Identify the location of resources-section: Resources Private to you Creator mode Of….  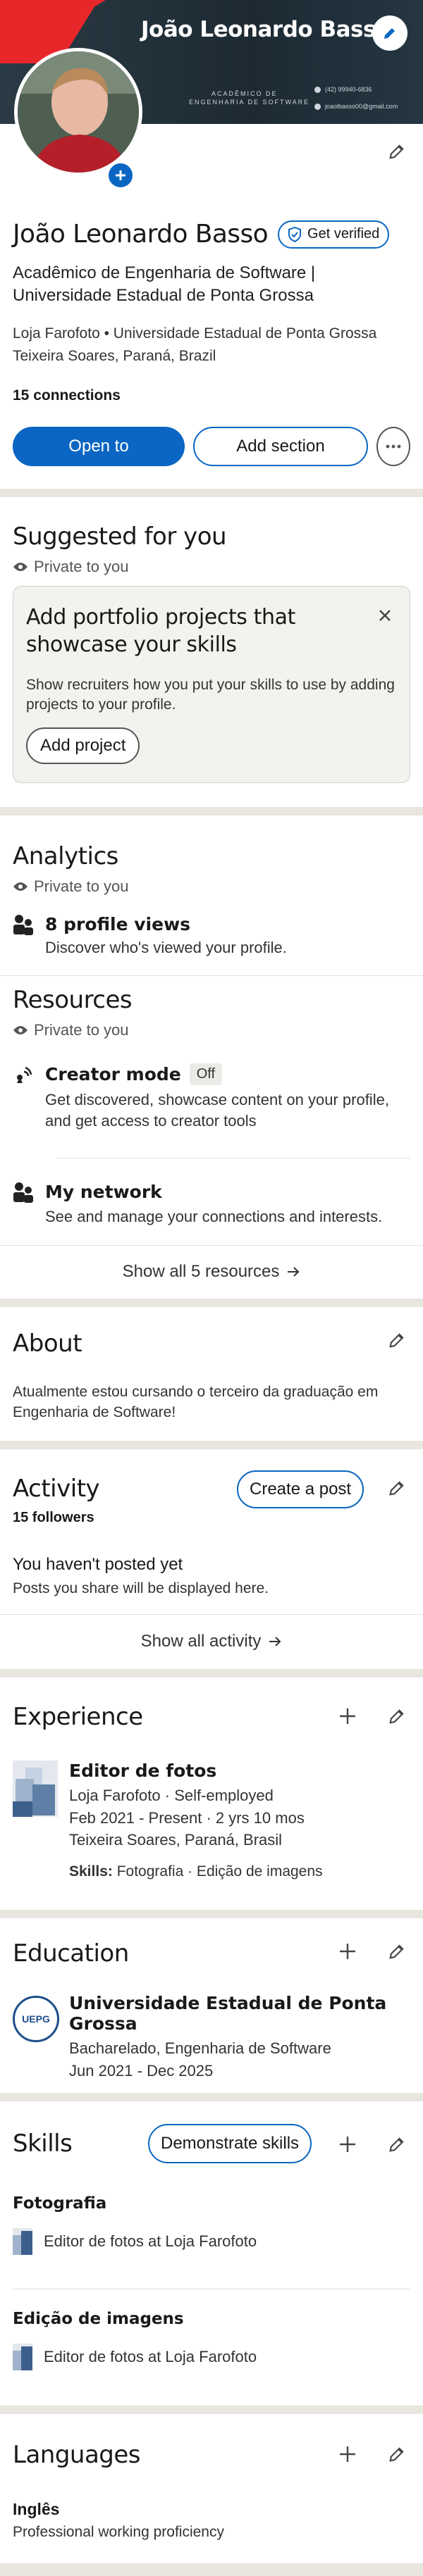
(211, 1137).